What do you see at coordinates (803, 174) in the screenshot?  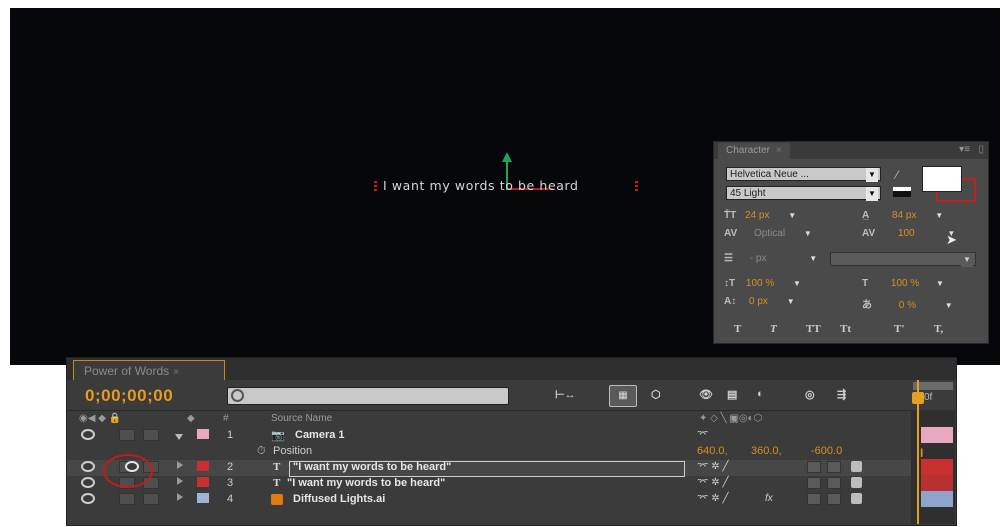 I see `font-family-select: Helvetica Neue ... ▼` at bounding box center [803, 174].